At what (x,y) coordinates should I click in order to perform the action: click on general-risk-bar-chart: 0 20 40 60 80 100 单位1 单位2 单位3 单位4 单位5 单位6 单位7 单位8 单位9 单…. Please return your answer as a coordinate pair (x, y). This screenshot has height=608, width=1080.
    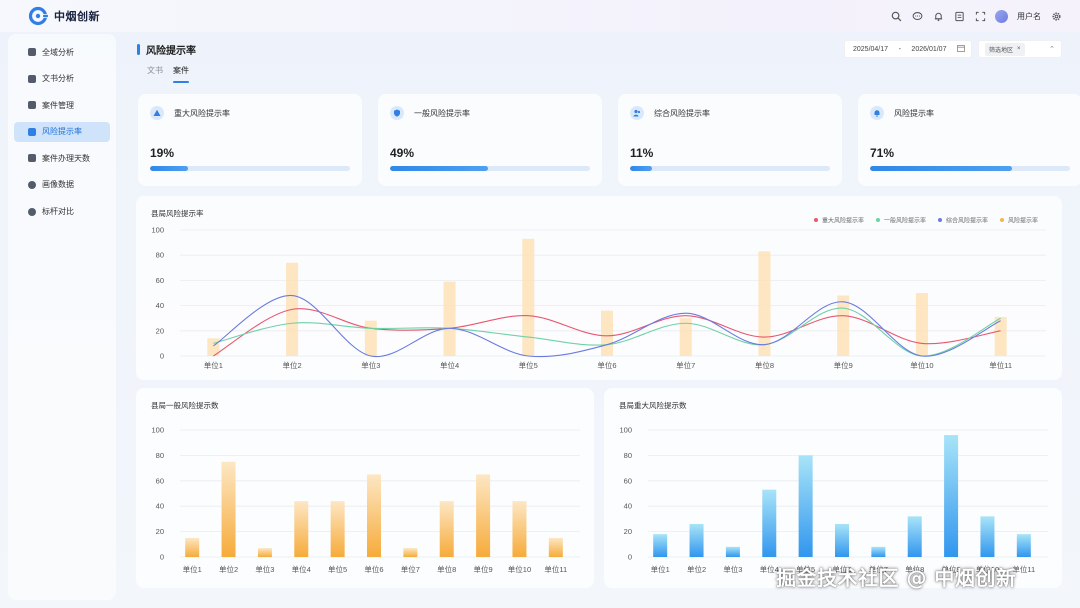
    Looking at the image, I should click on (365, 500).